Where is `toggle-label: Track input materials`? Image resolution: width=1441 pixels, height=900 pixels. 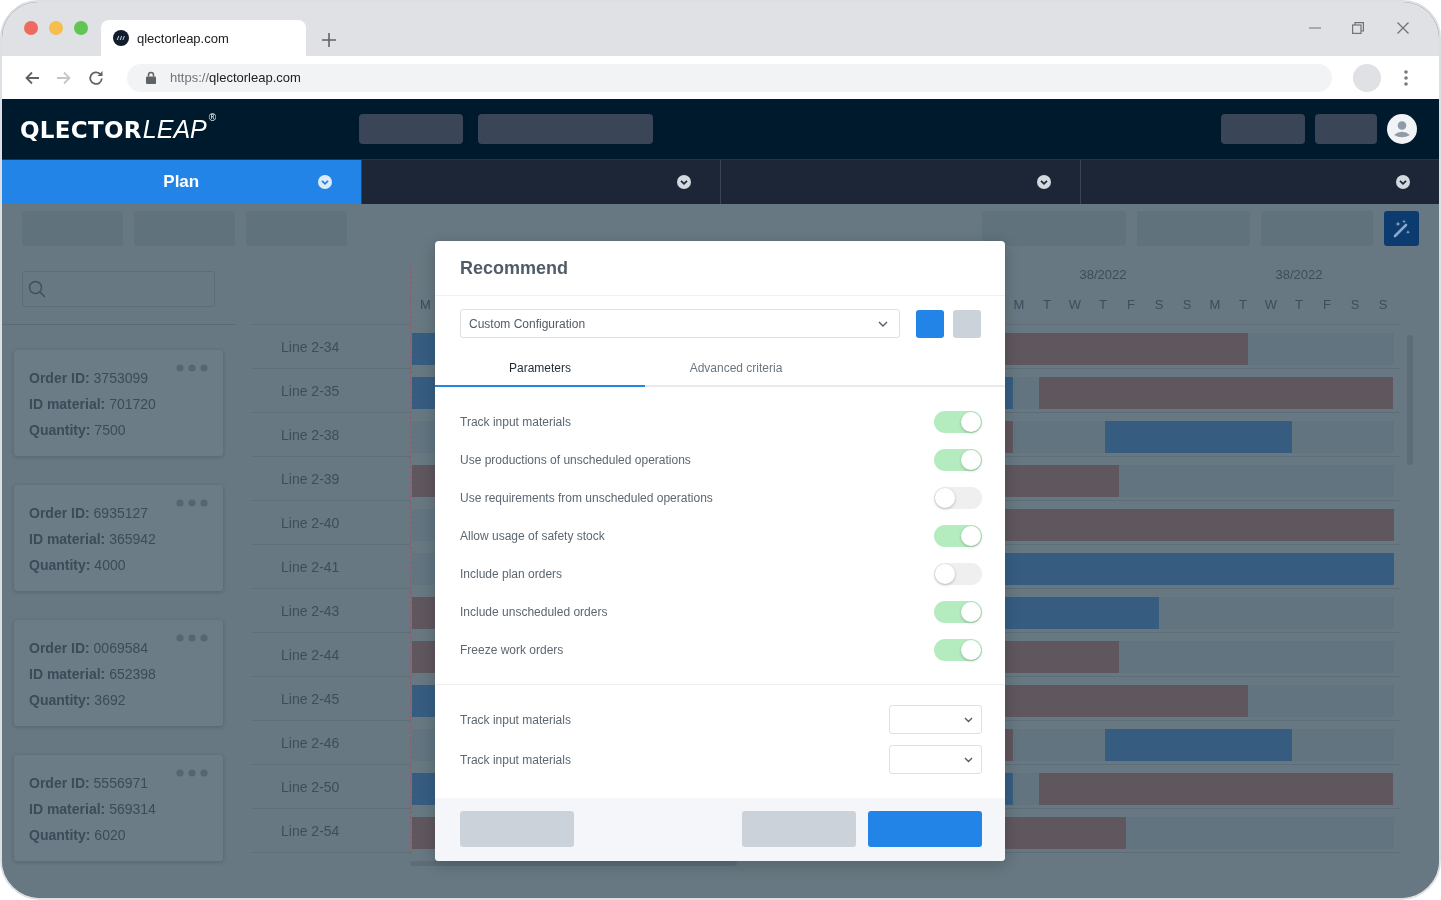 toggle-label: Track input materials is located at coordinates (515, 422).